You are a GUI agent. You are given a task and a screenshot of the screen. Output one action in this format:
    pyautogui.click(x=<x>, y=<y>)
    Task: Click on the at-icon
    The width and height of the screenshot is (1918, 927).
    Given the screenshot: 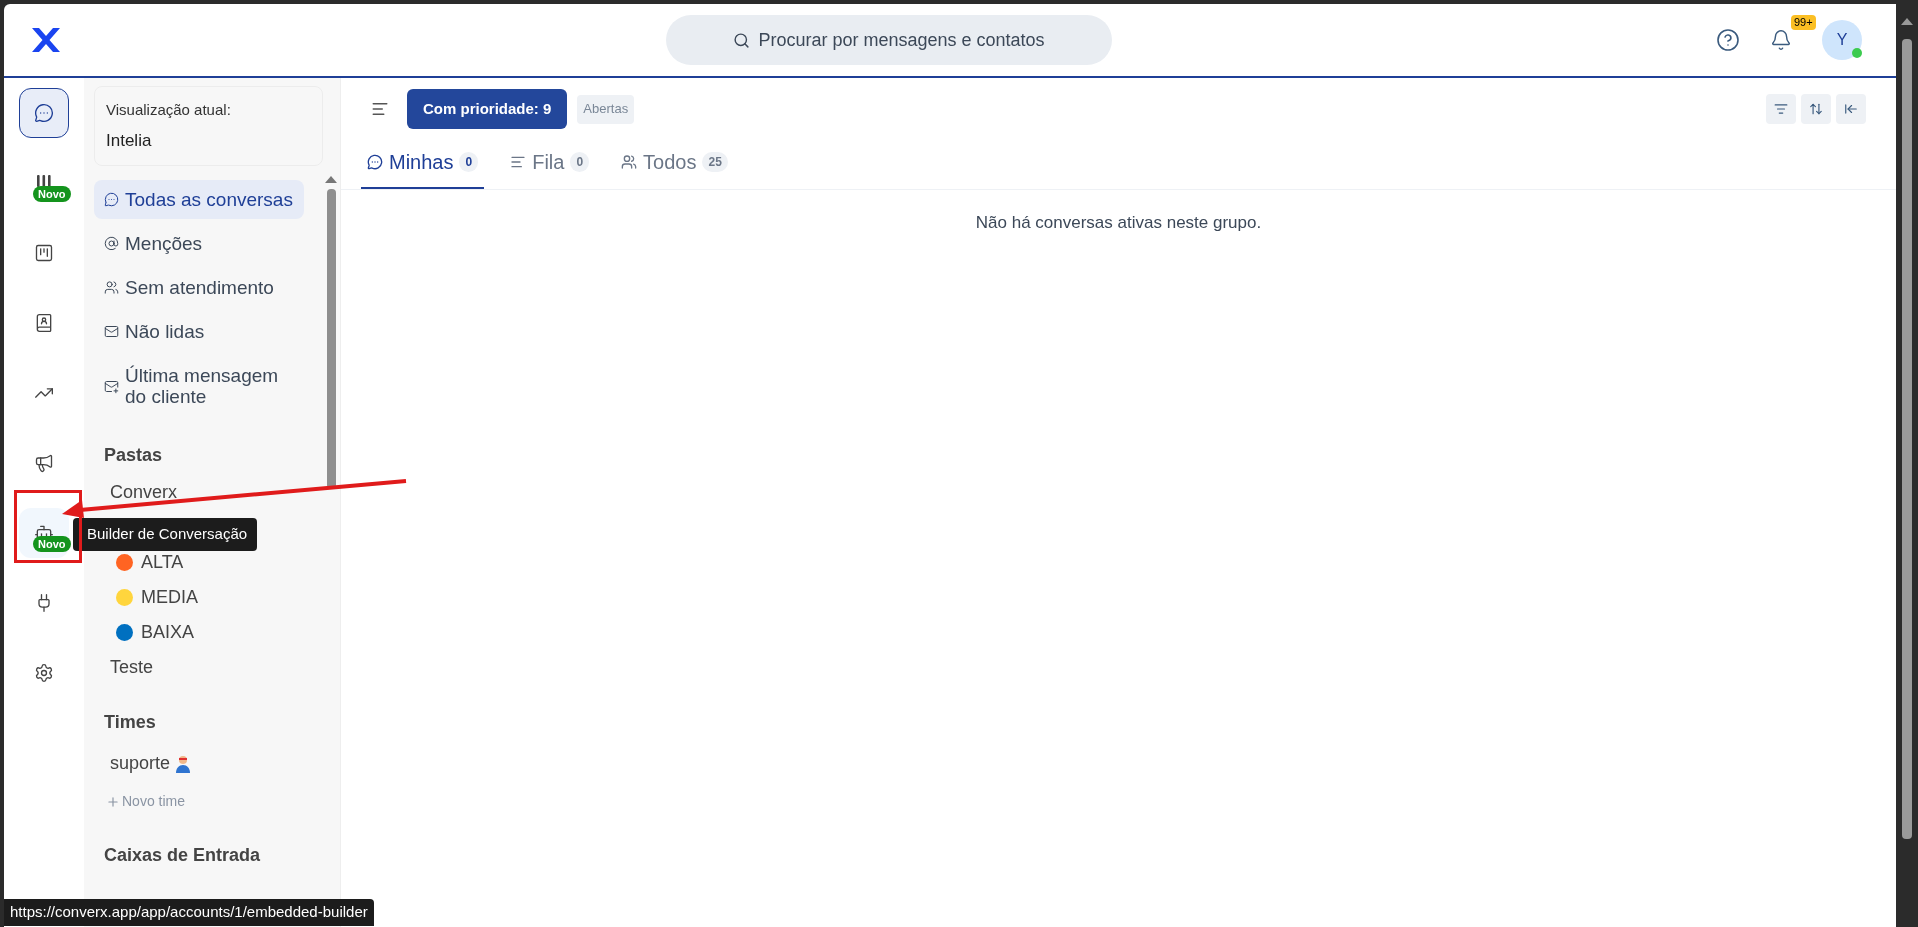 What is the action you would take?
    pyautogui.click(x=111, y=243)
    